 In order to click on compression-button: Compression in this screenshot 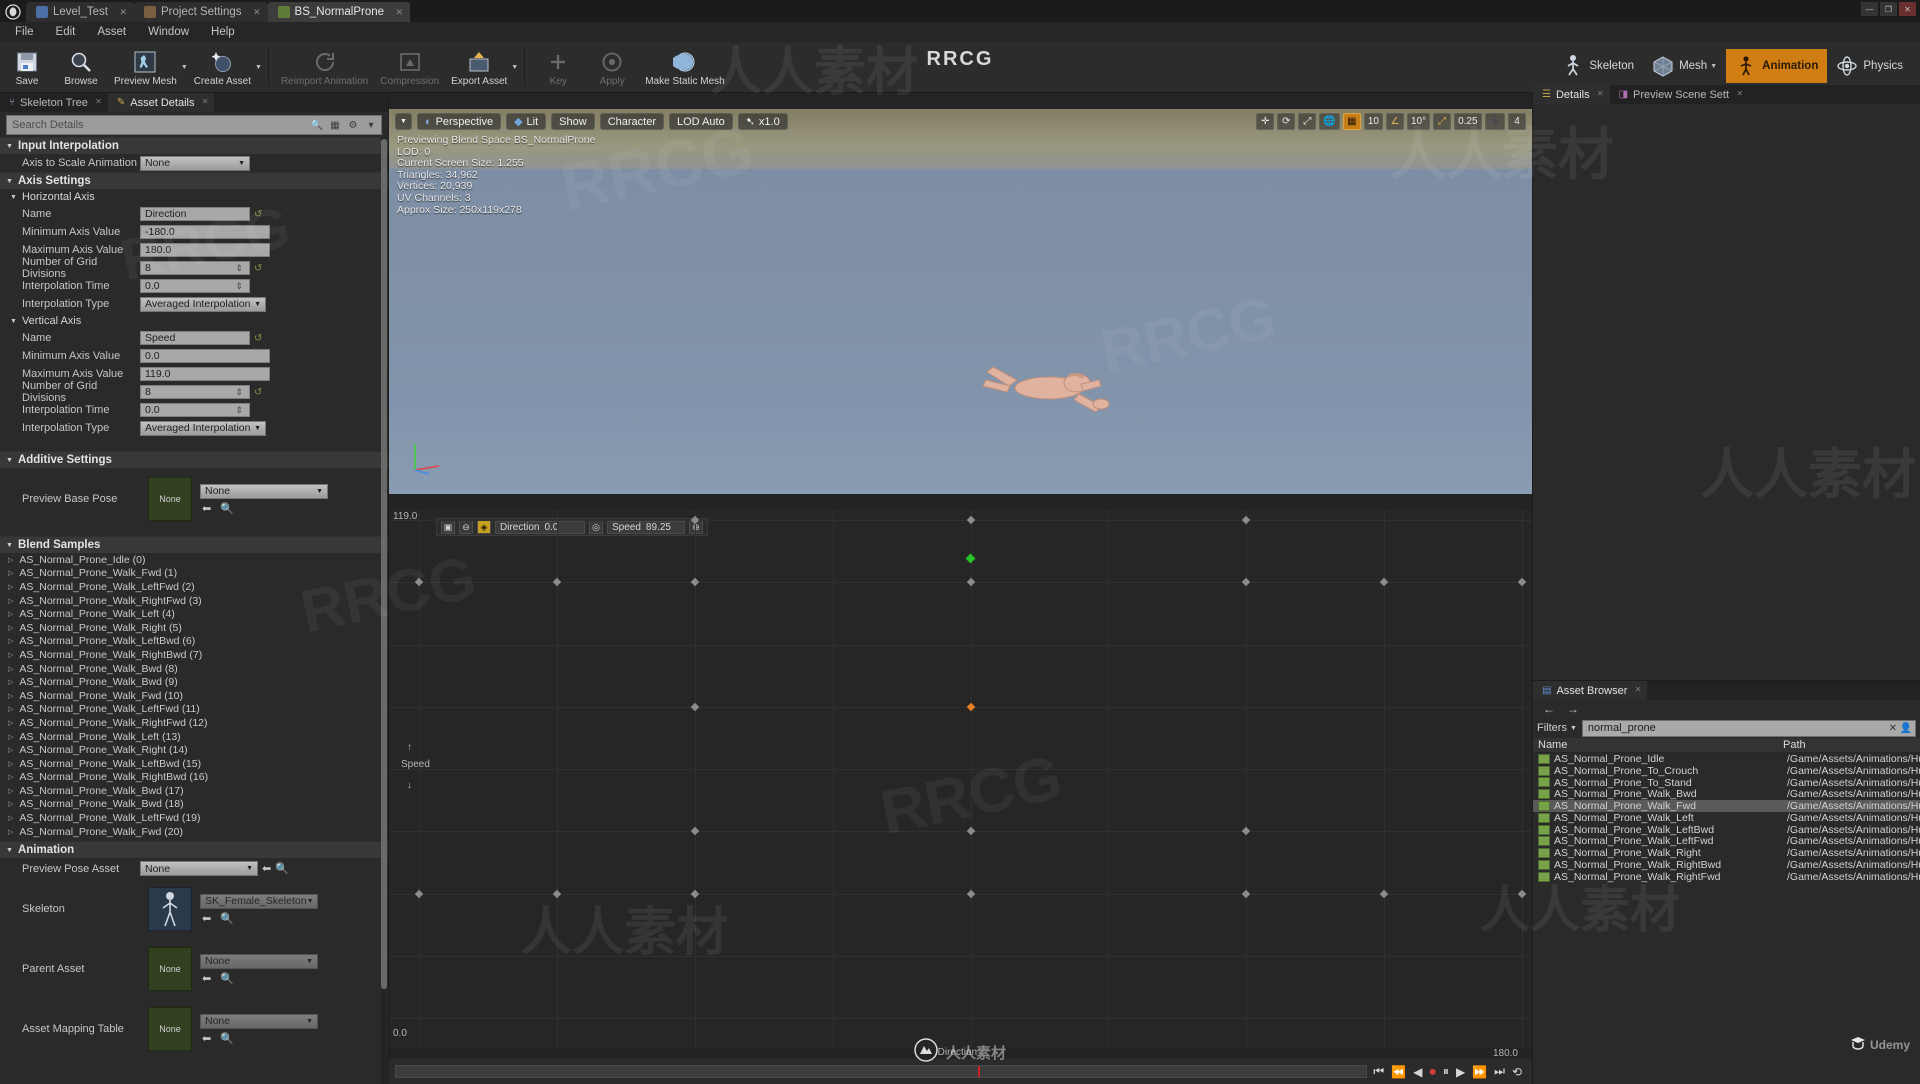, I will do `click(409, 67)`.